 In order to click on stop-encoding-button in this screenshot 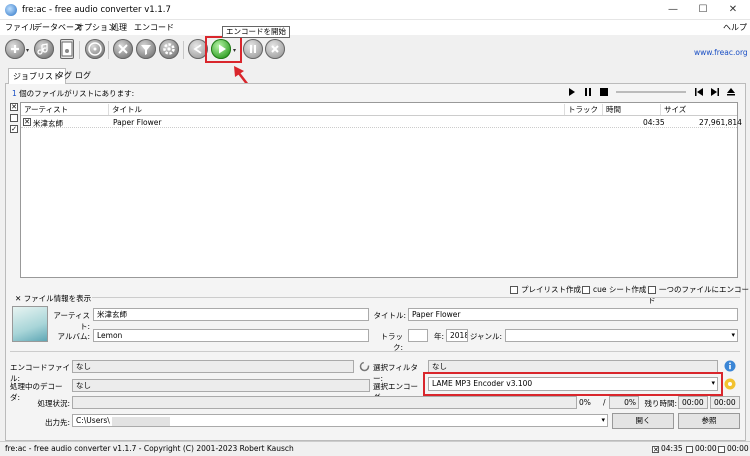, I will do `click(275, 49)`.